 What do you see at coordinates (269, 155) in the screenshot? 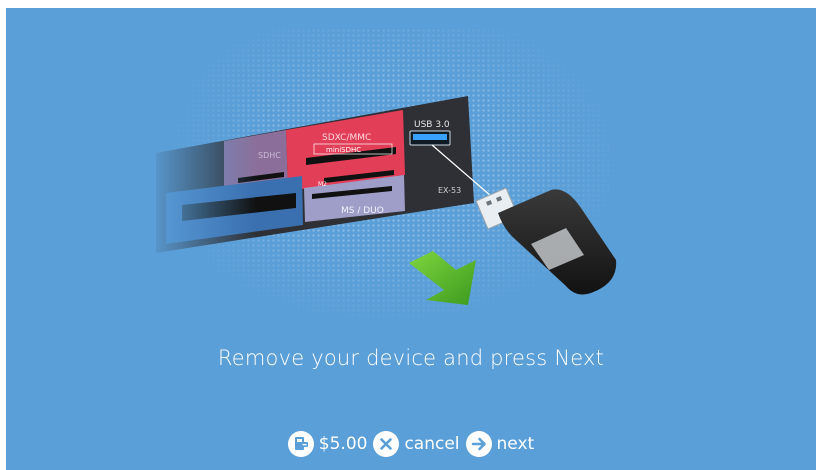
I see `sdhc-label: SDHC` at bounding box center [269, 155].